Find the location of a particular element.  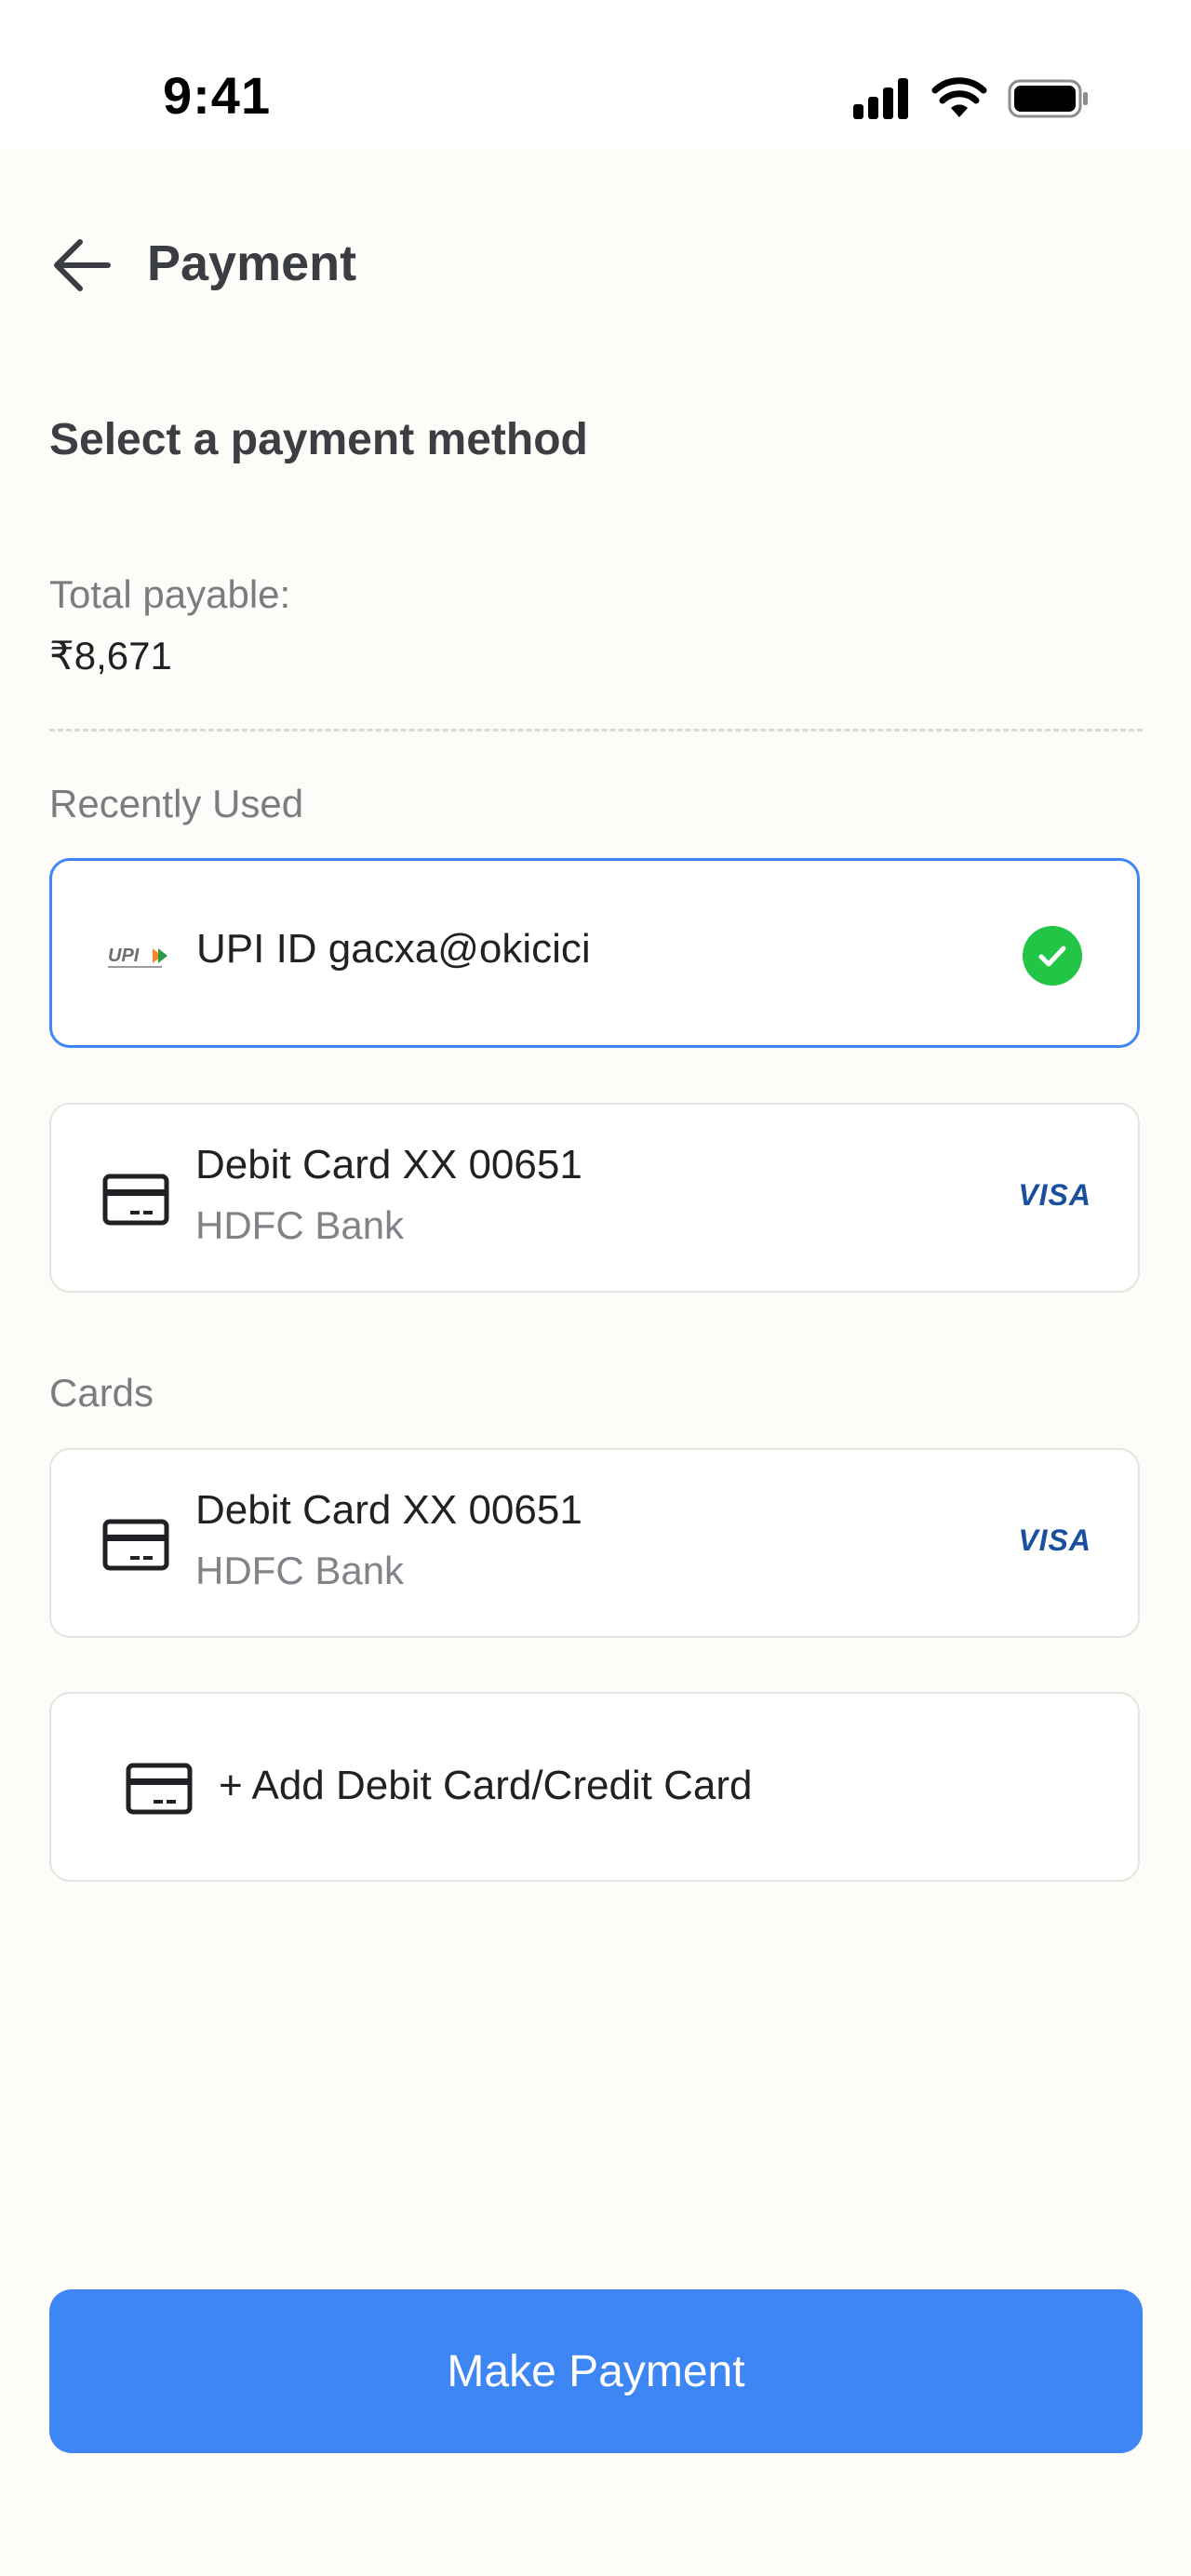

status-bar: 9:41 is located at coordinates (595, 74).